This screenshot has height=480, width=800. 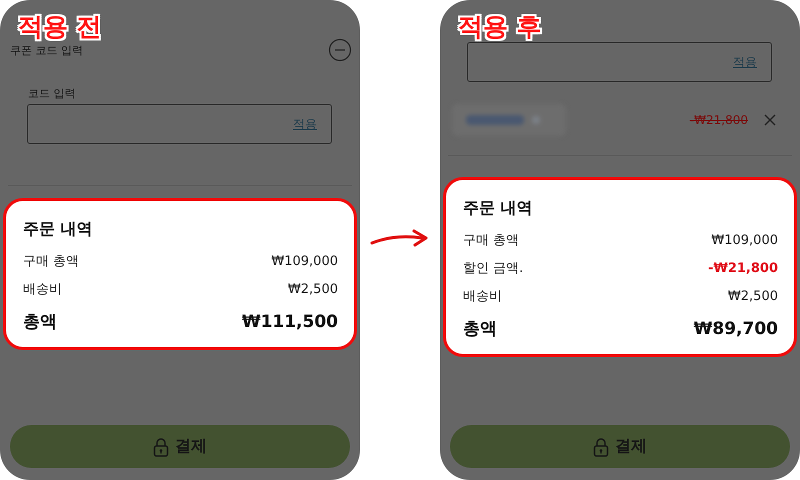 I want to click on comparison-label: 적용 전, so click(x=60, y=27).